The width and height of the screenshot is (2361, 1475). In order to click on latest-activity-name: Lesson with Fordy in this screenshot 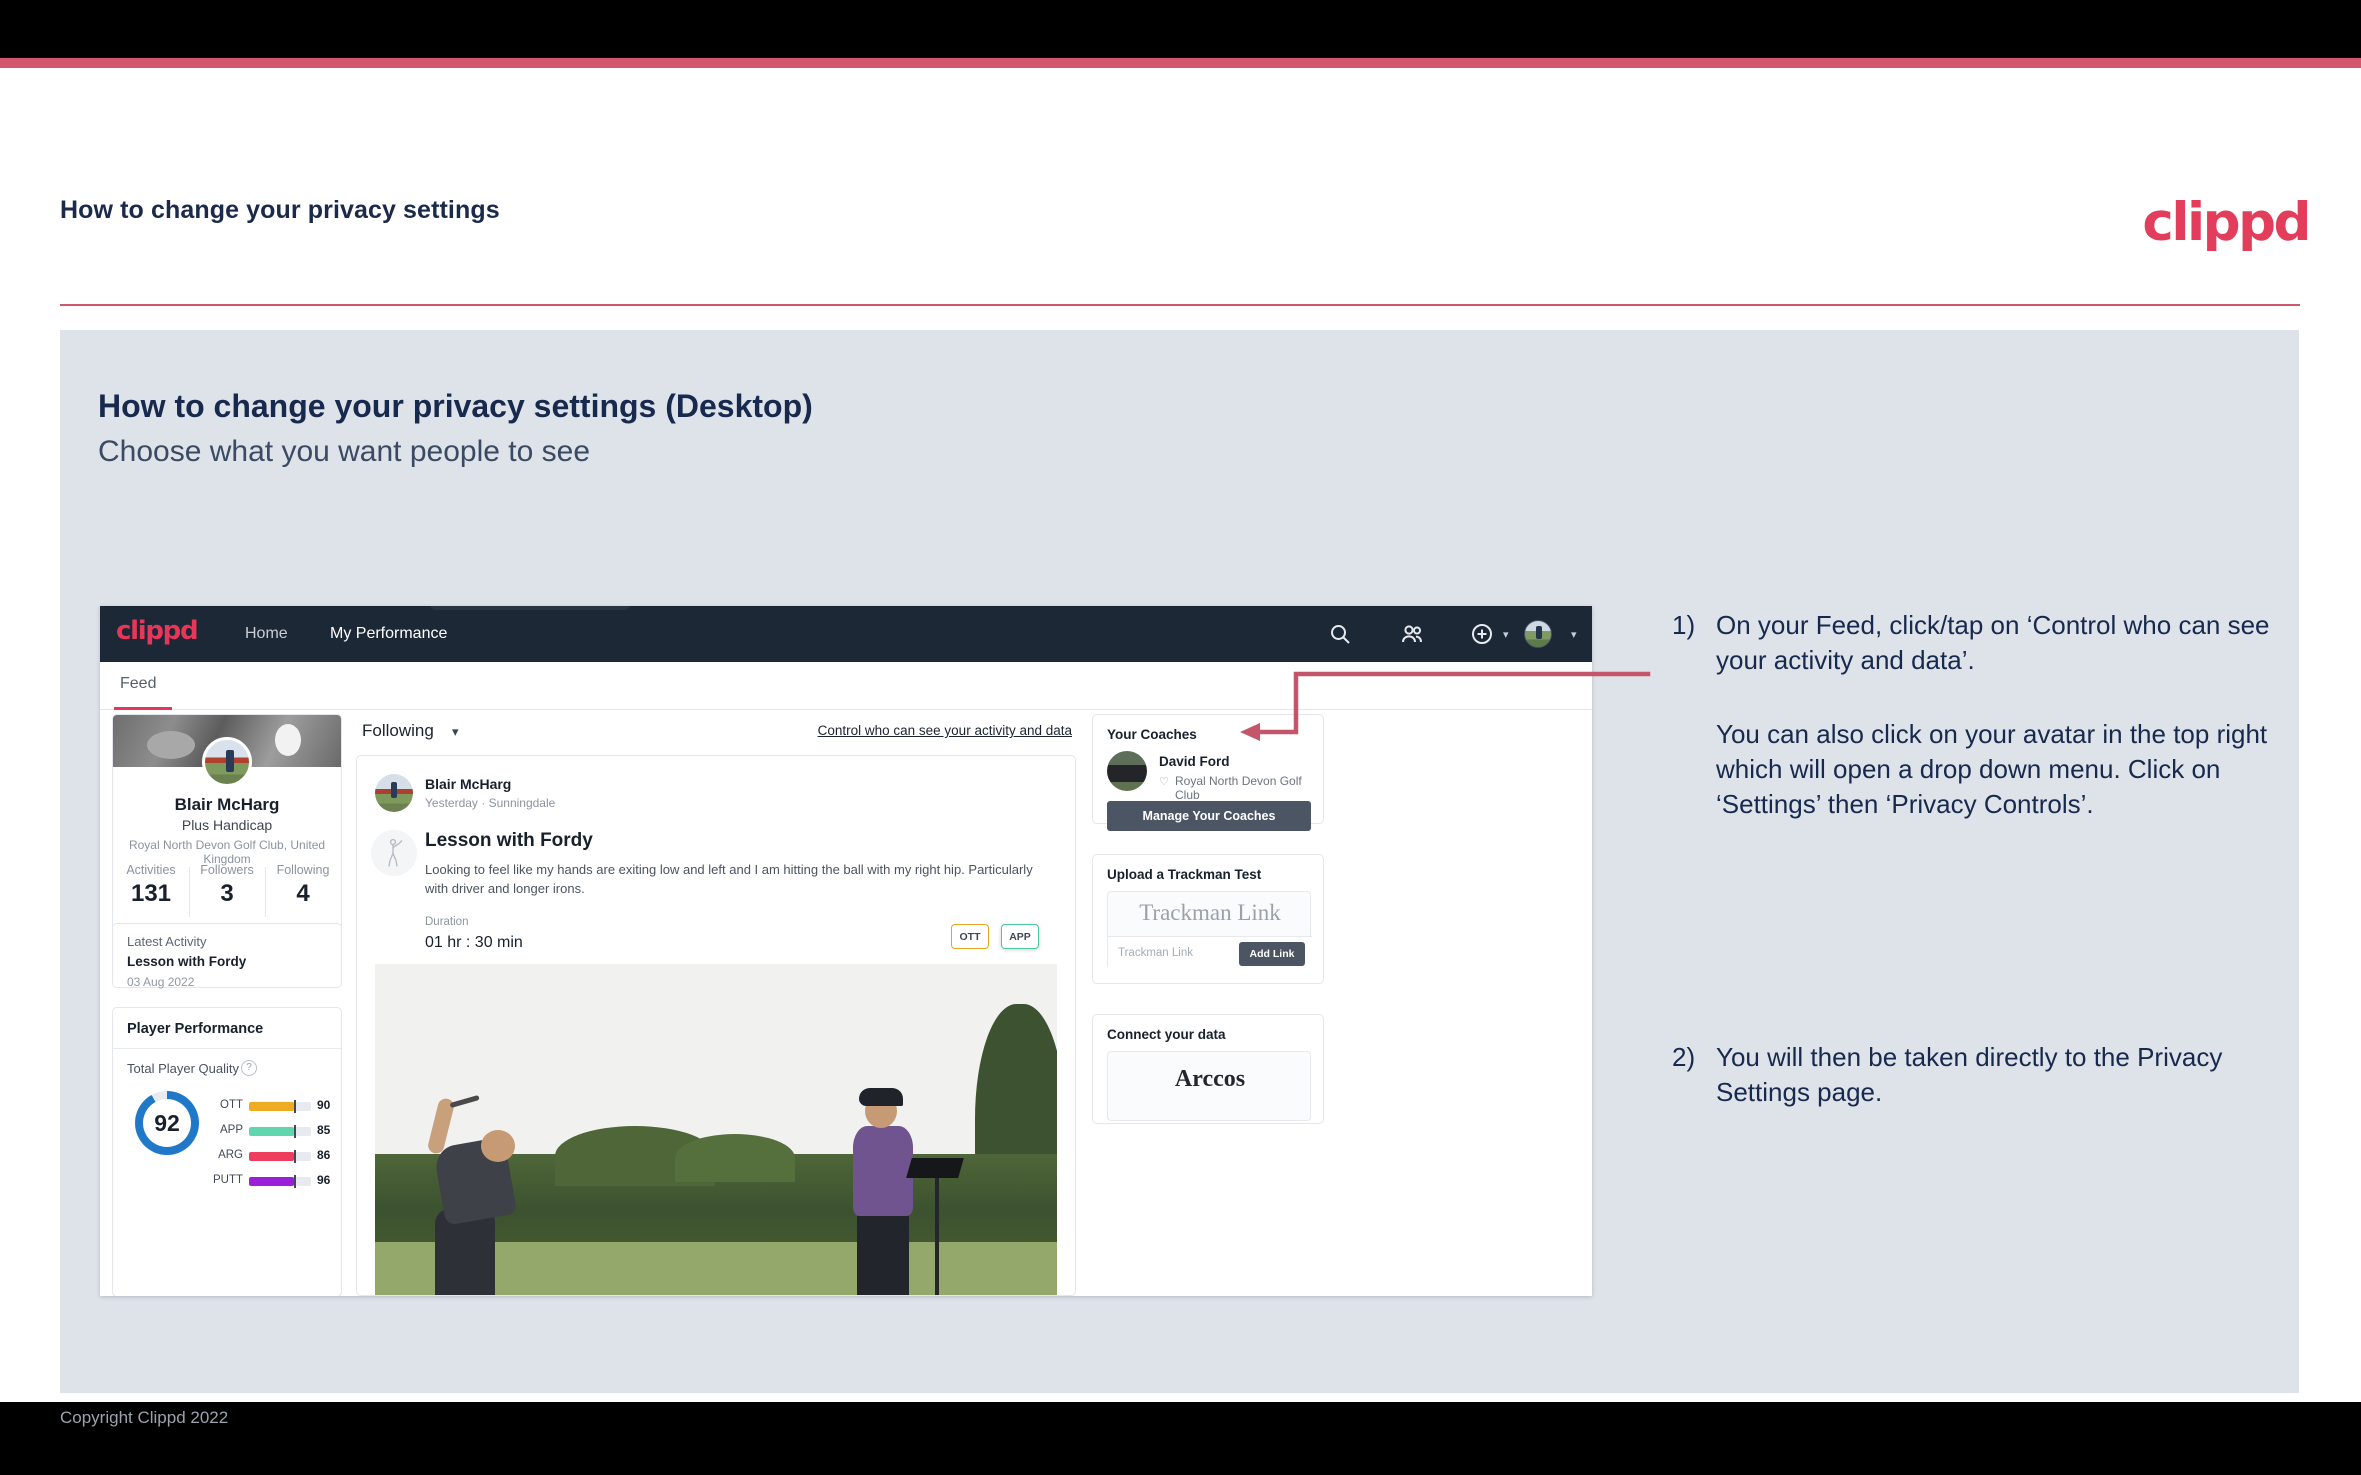, I will do `click(186, 961)`.